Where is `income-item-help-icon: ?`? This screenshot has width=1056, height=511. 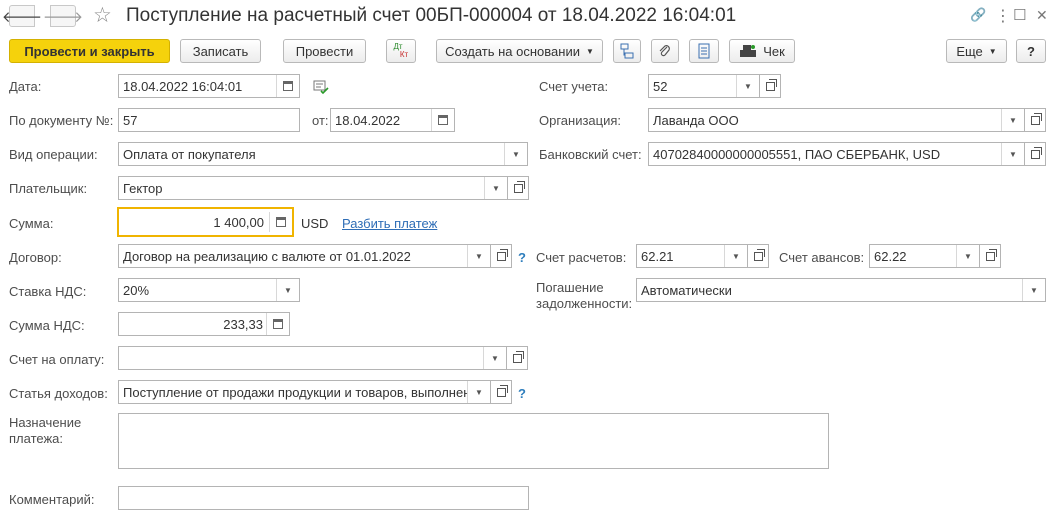 income-item-help-icon: ? is located at coordinates (522, 393).